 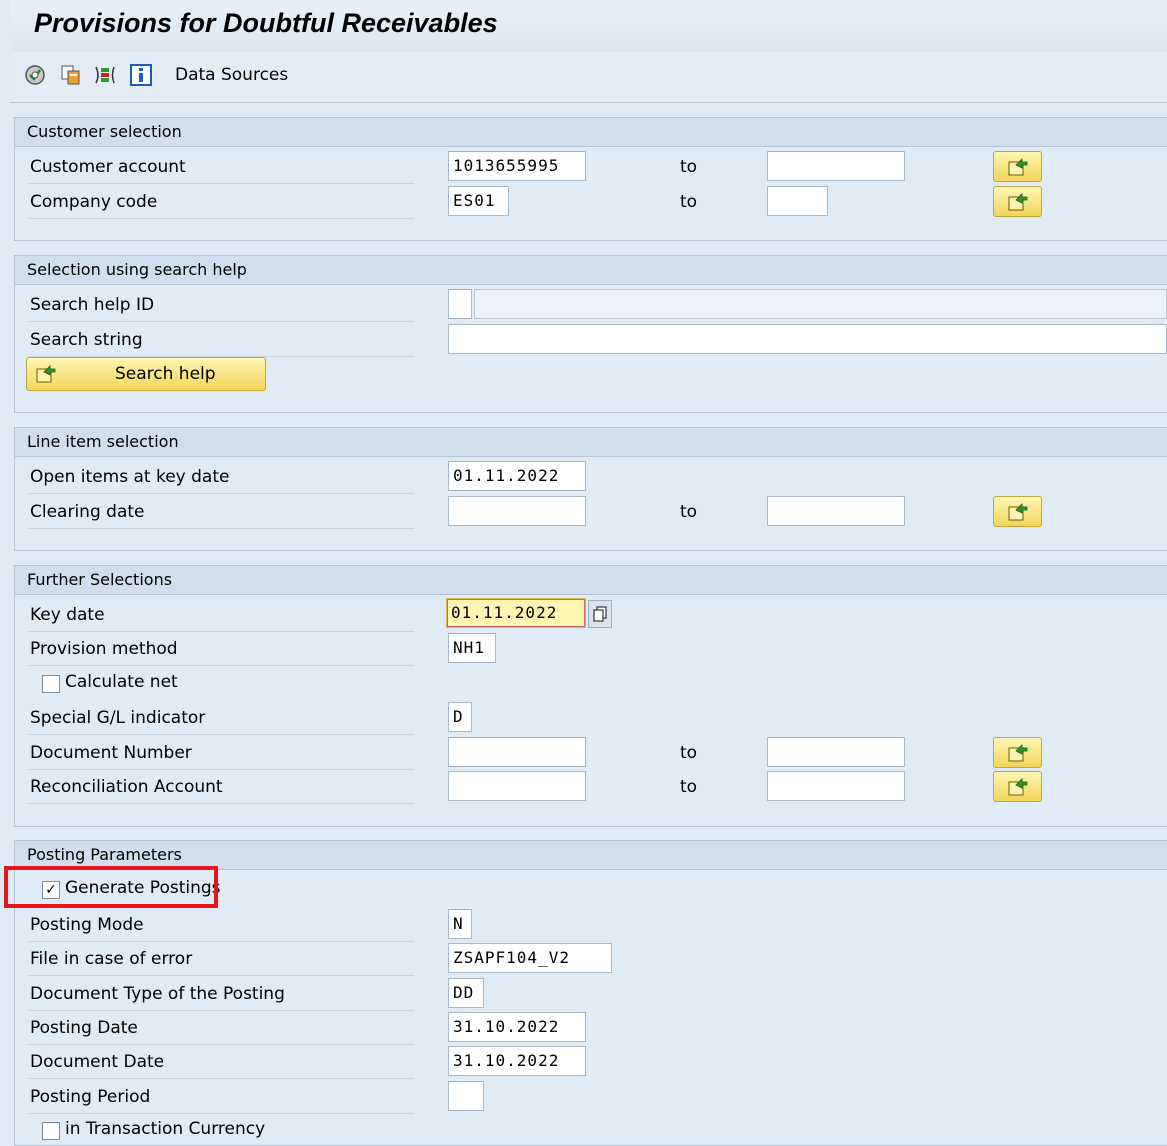 I want to click on open-items-key-date-row: Open items at key date, so click(x=221, y=477).